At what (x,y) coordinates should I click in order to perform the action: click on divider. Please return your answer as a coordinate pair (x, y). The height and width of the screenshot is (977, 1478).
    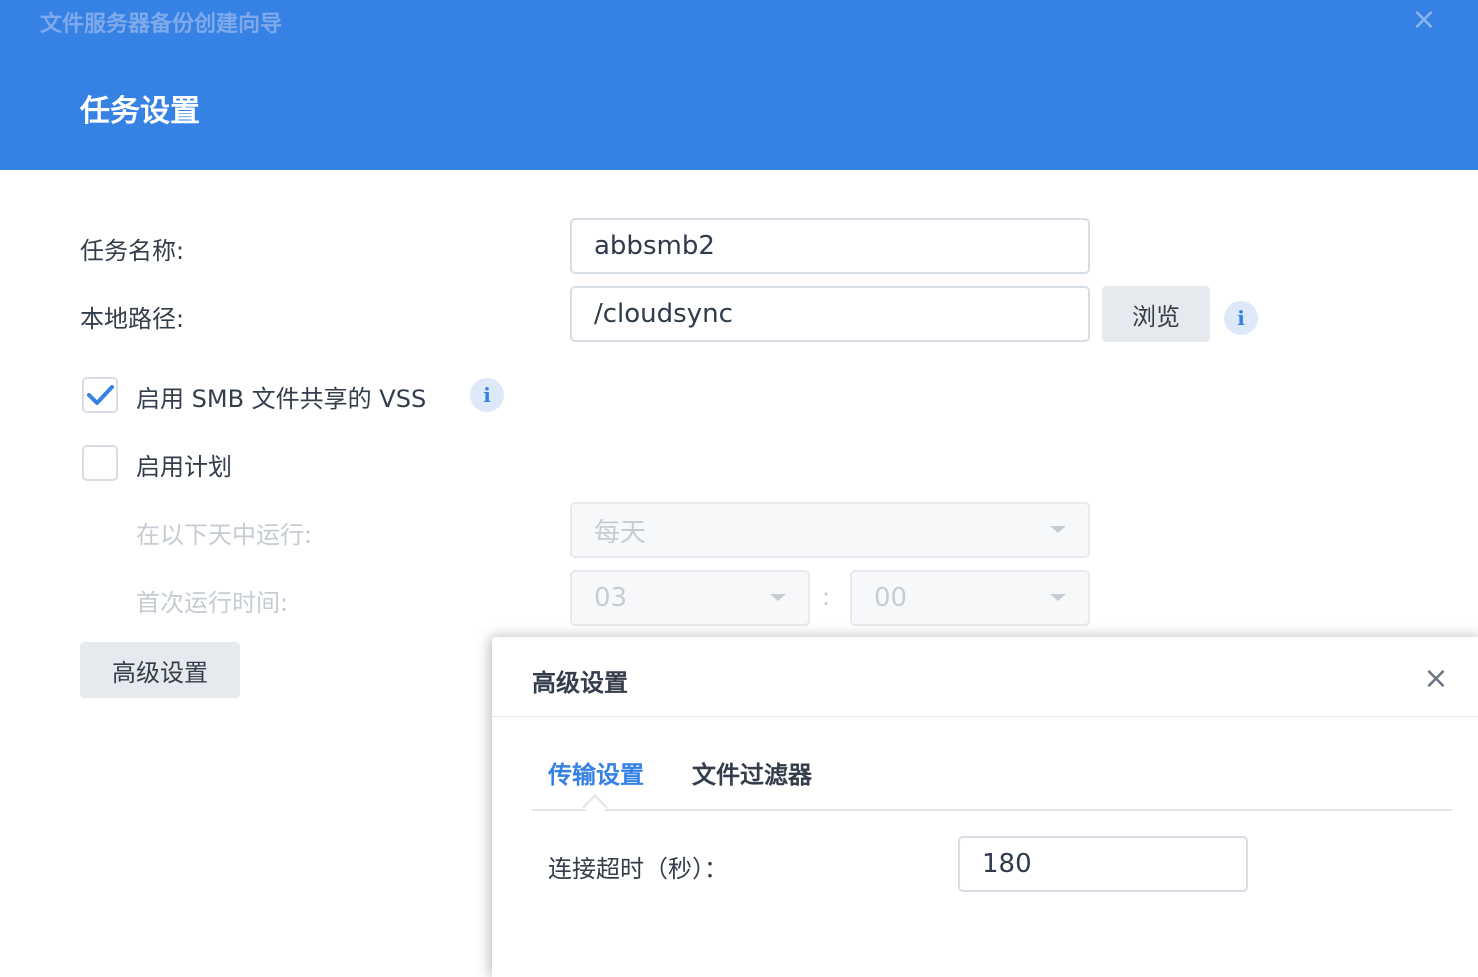
    Looking at the image, I should click on (985, 716).